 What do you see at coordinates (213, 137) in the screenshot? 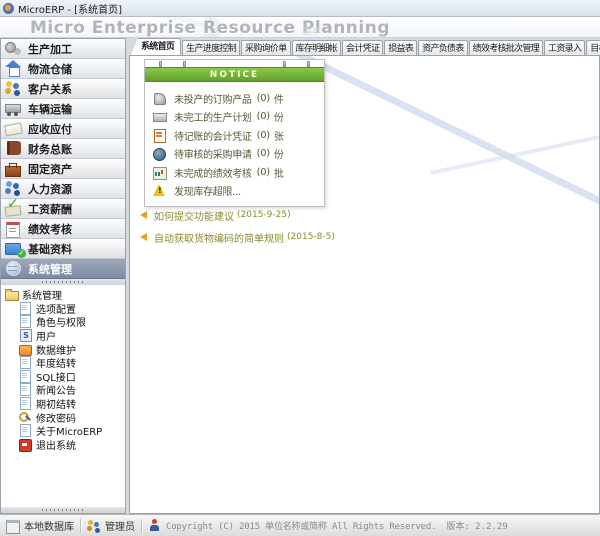
I see `notice-text: 待记账的会计凭证` at bounding box center [213, 137].